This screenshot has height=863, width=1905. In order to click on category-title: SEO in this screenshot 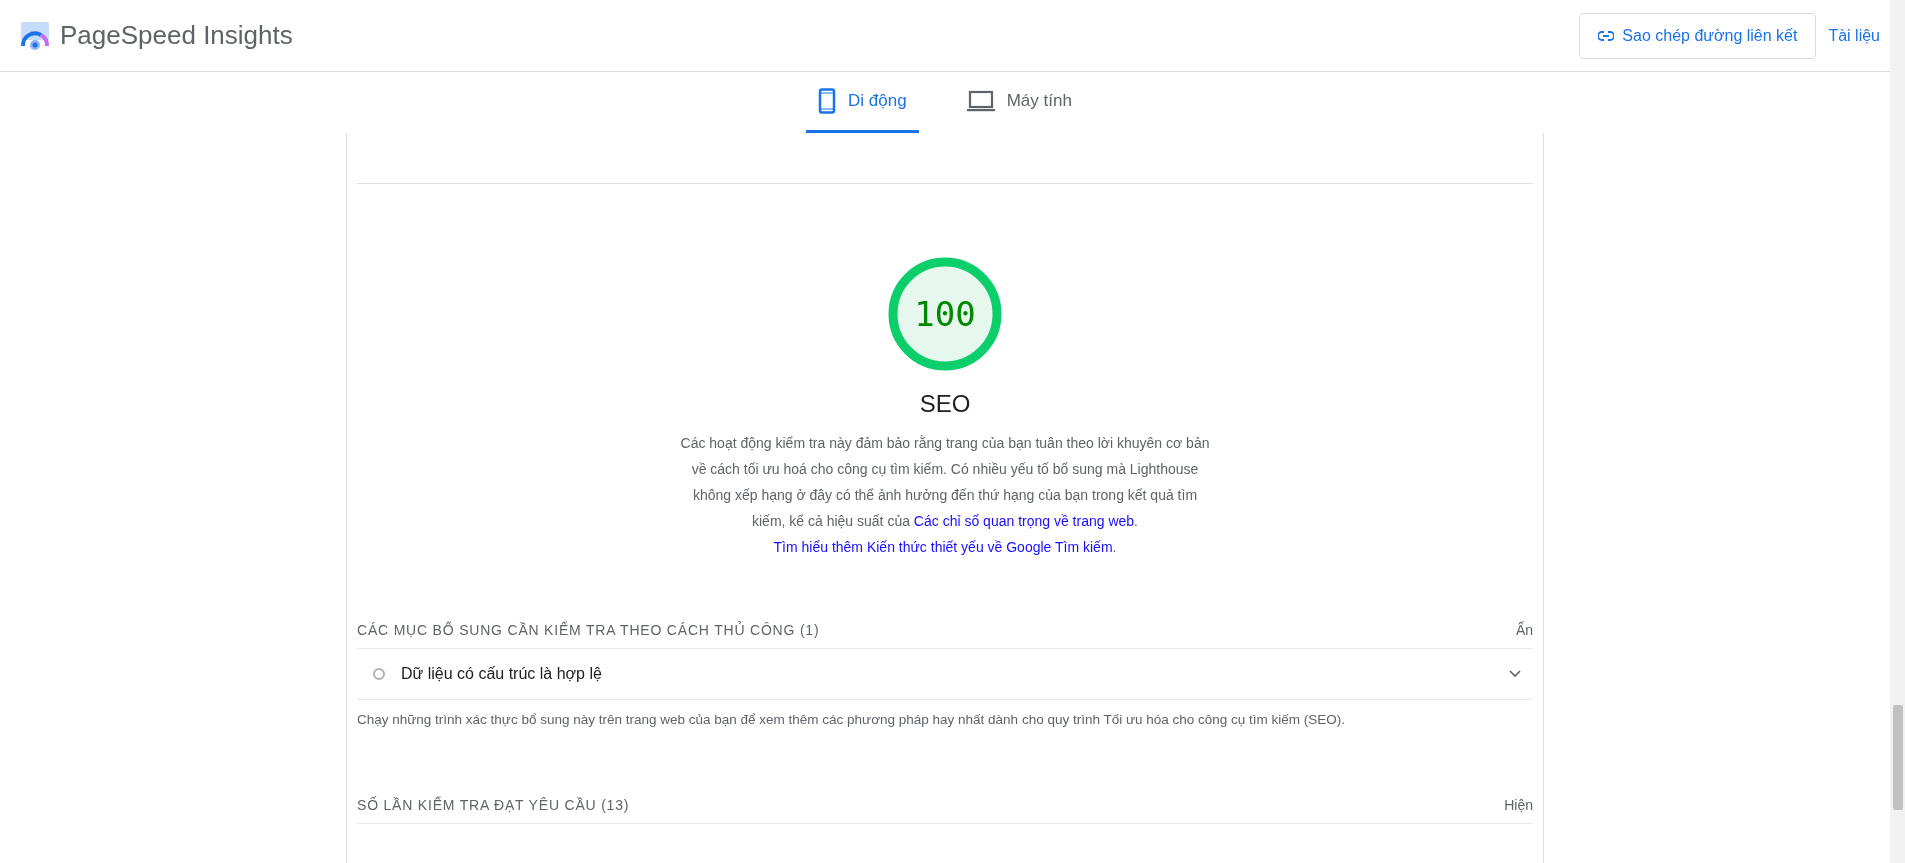, I will do `click(945, 404)`.